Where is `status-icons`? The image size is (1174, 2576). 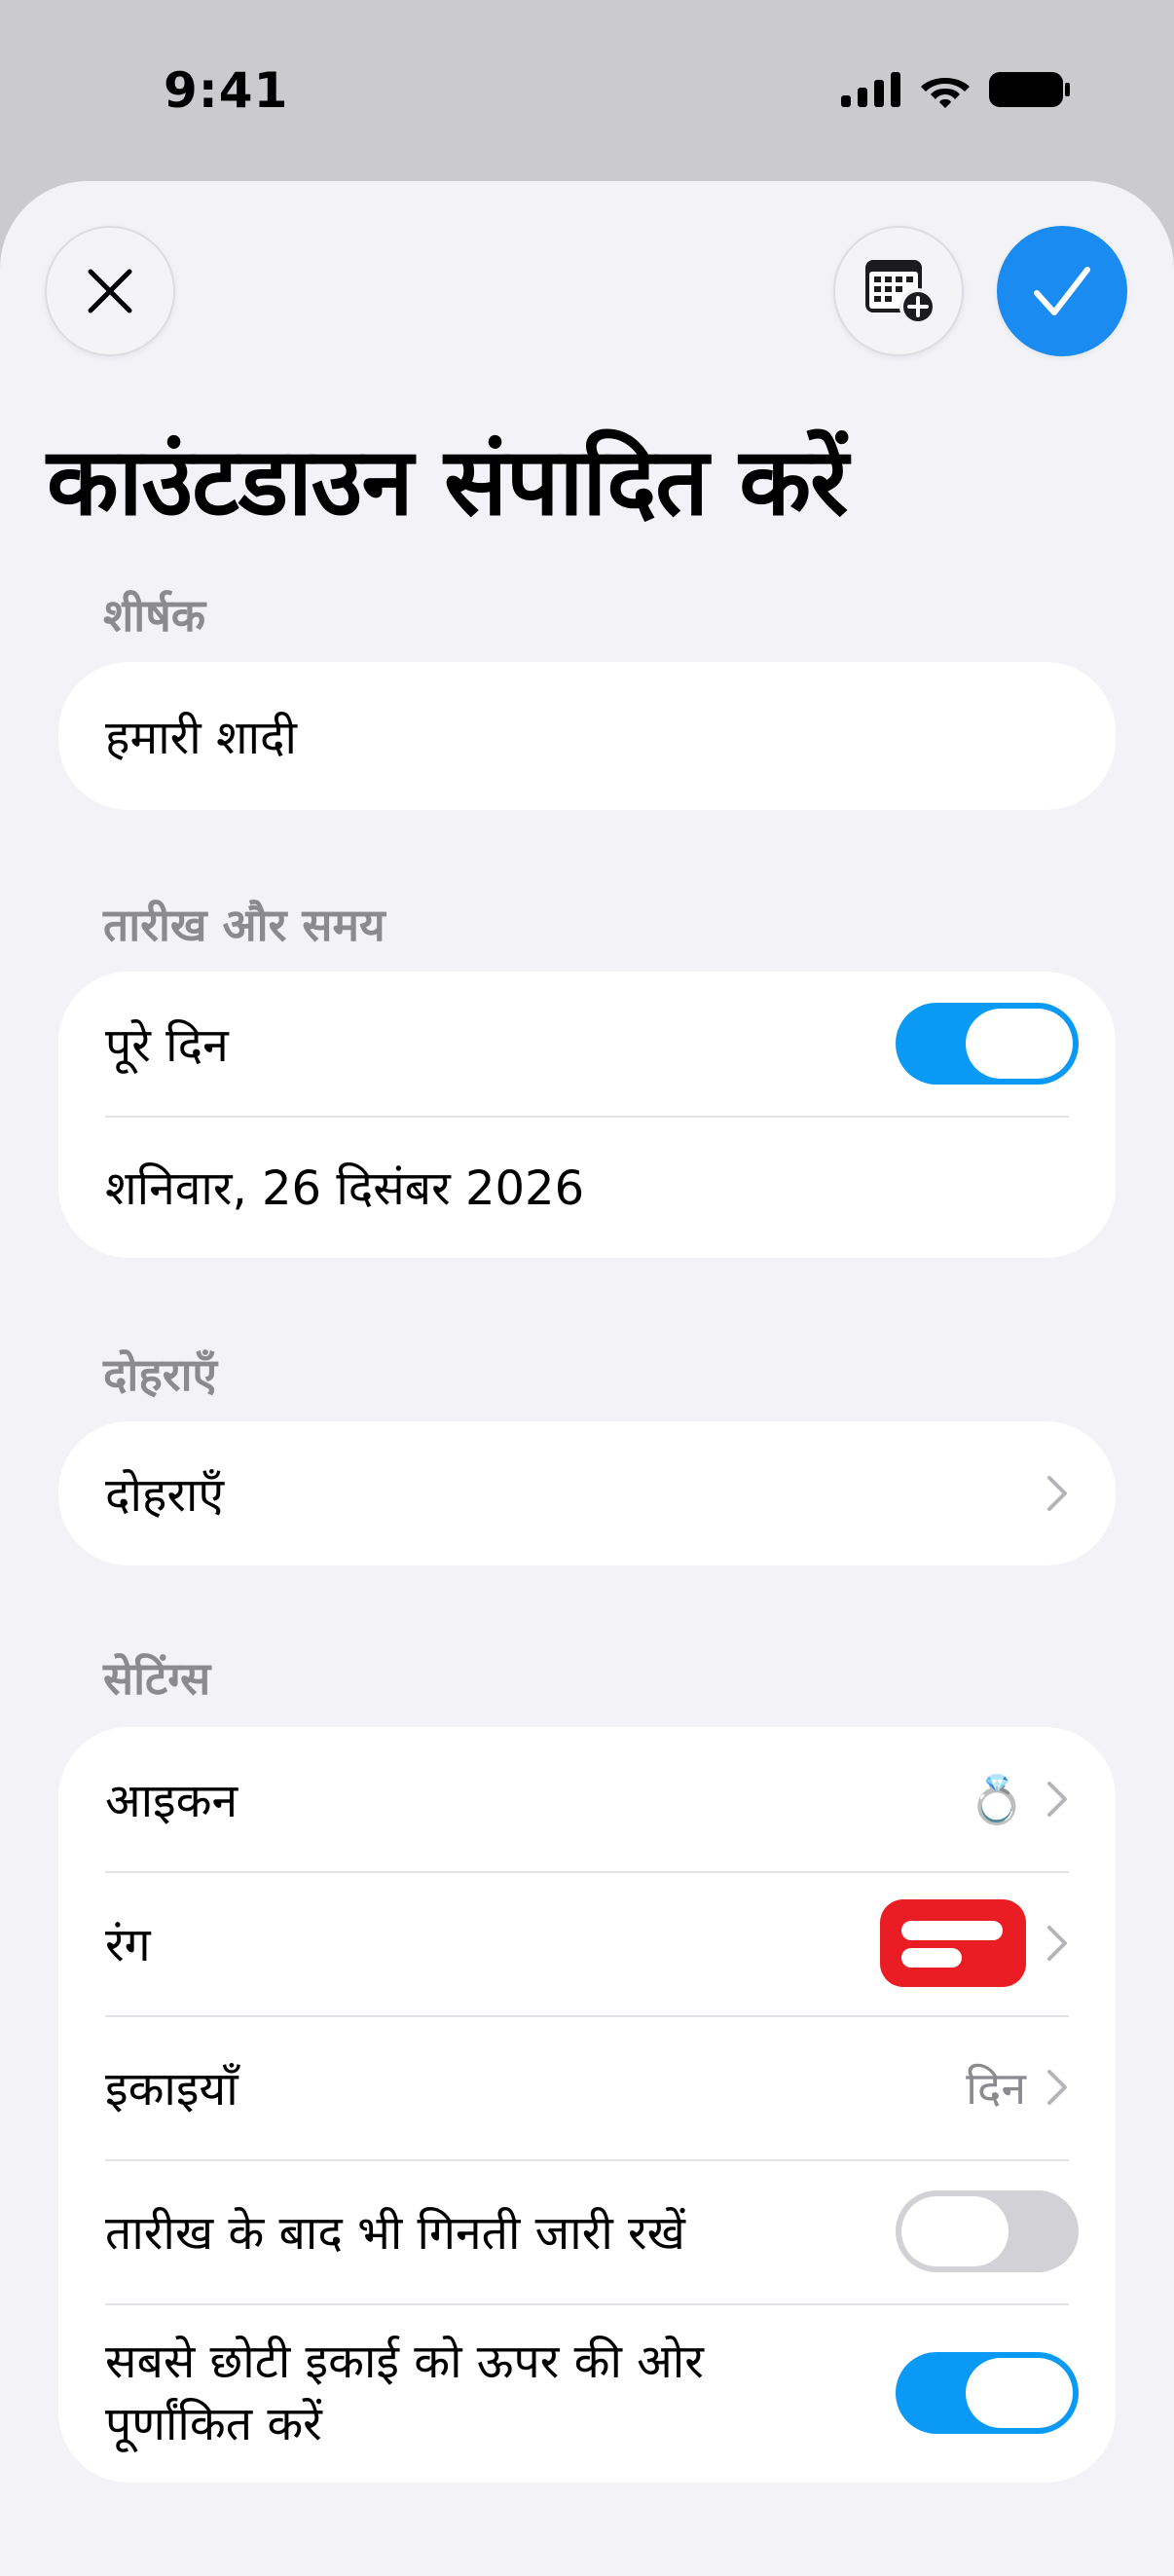
status-icons is located at coordinates (956, 89).